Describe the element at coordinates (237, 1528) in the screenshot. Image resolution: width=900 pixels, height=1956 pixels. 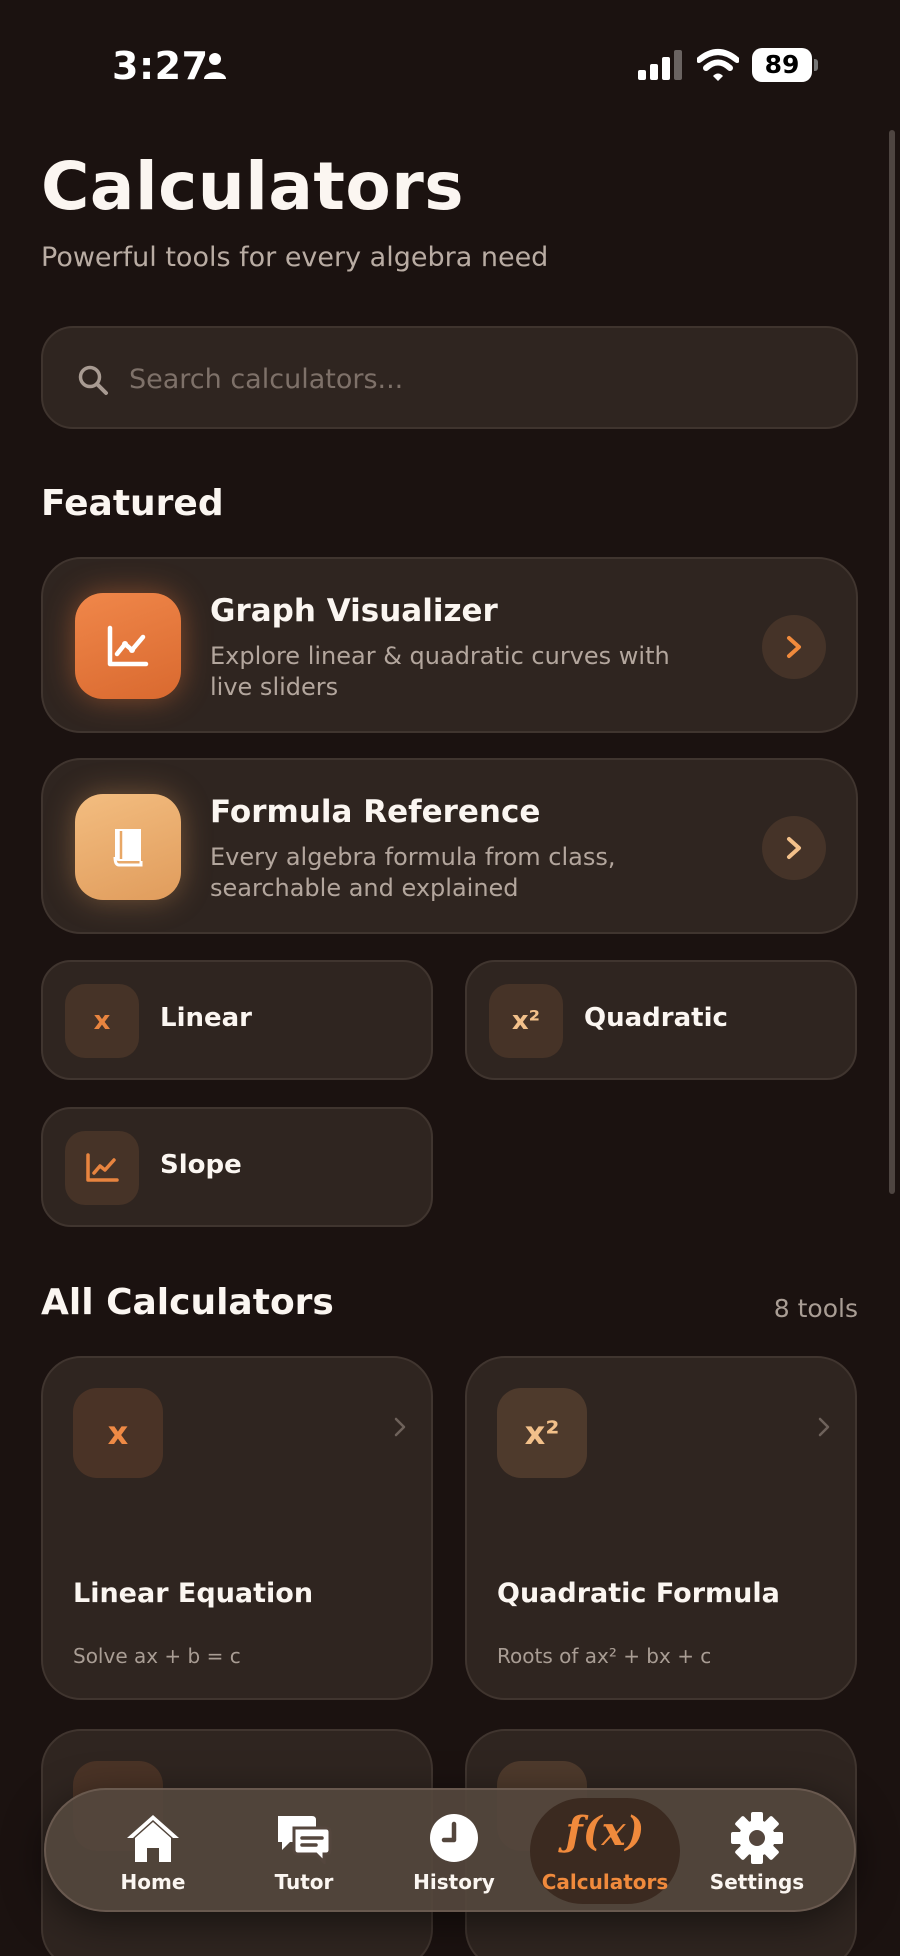
I see `linear-equation-card: x Linear Equation Solve ax + b = c` at that location.